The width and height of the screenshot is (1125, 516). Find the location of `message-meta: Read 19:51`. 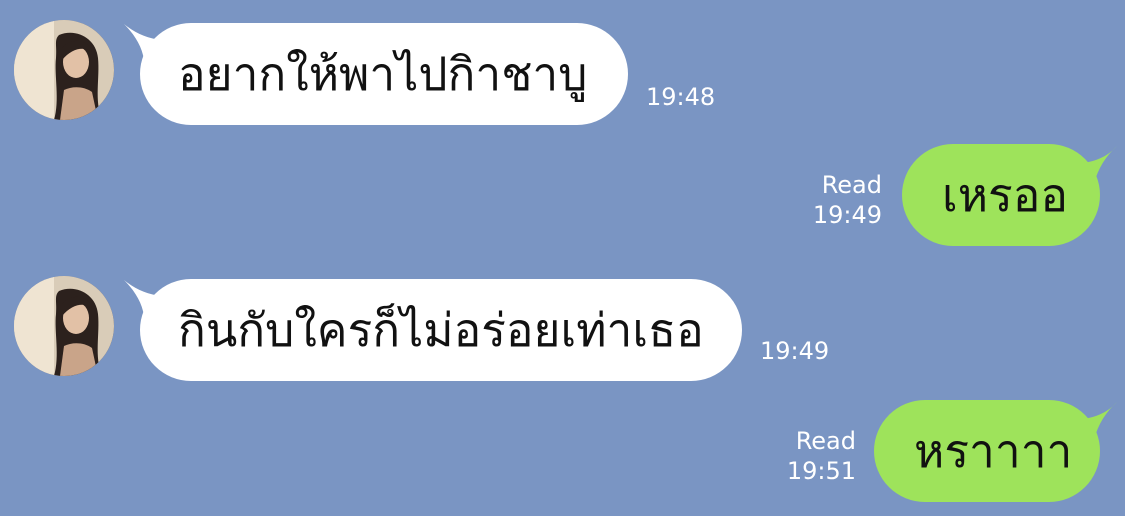

message-meta: Read 19:51 is located at coordinates (821, 456).